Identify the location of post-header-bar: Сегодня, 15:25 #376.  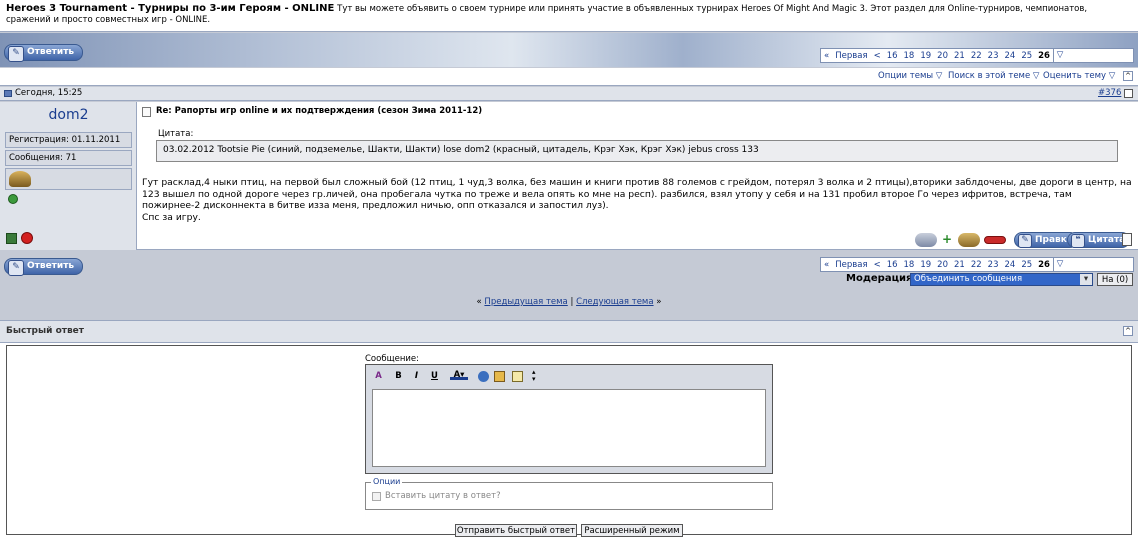
(569, 94).